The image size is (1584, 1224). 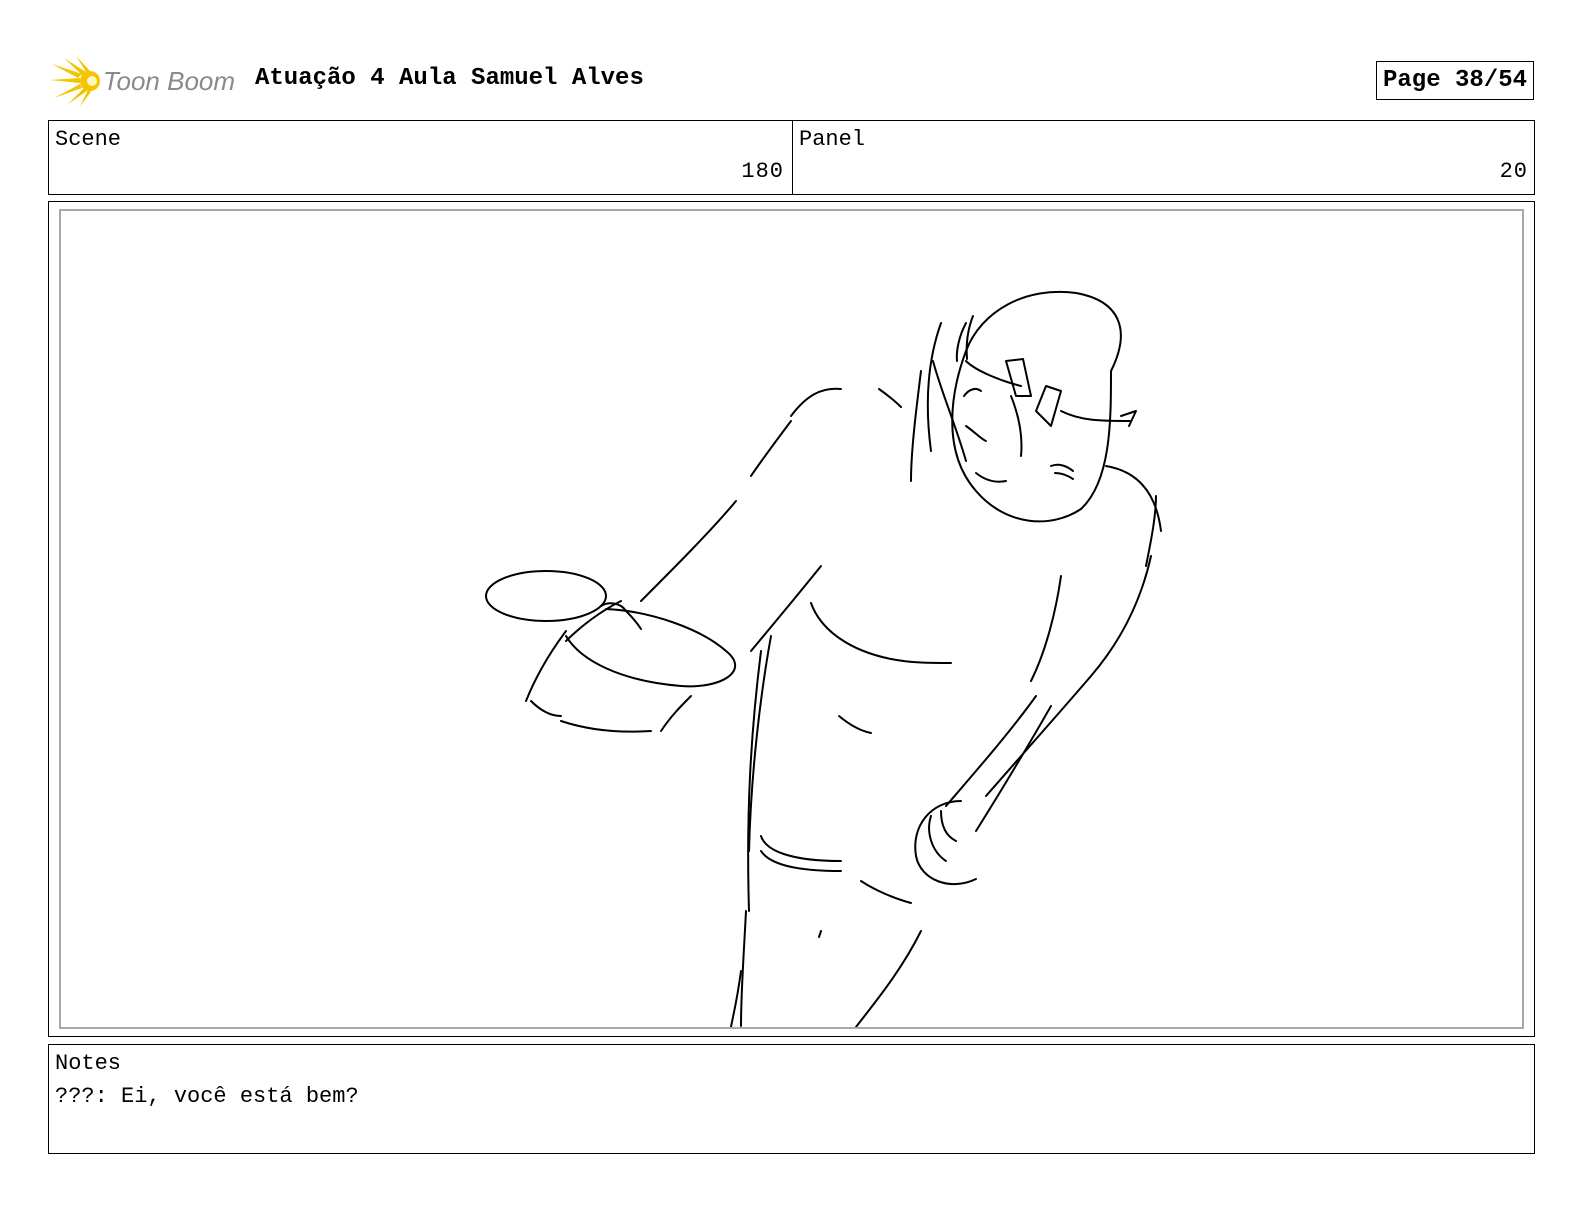 I want to click on panel-number: 20, so click(x=1513, y=171).